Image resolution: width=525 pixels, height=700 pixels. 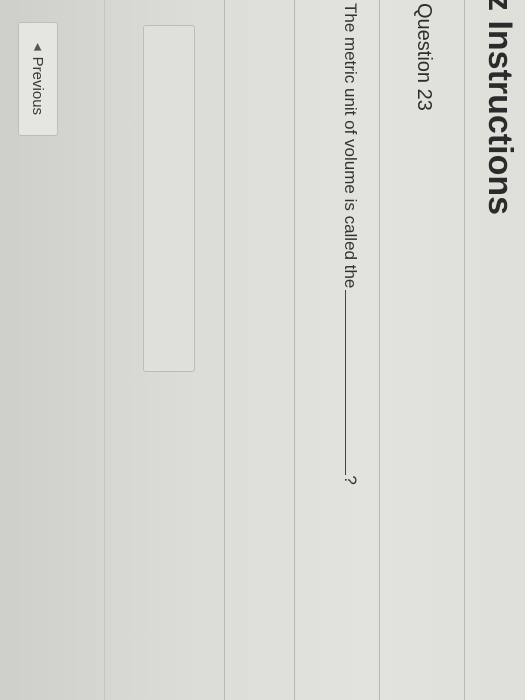 I want to click on previous-button: ◀ Previous, so click(x=38, y=79).